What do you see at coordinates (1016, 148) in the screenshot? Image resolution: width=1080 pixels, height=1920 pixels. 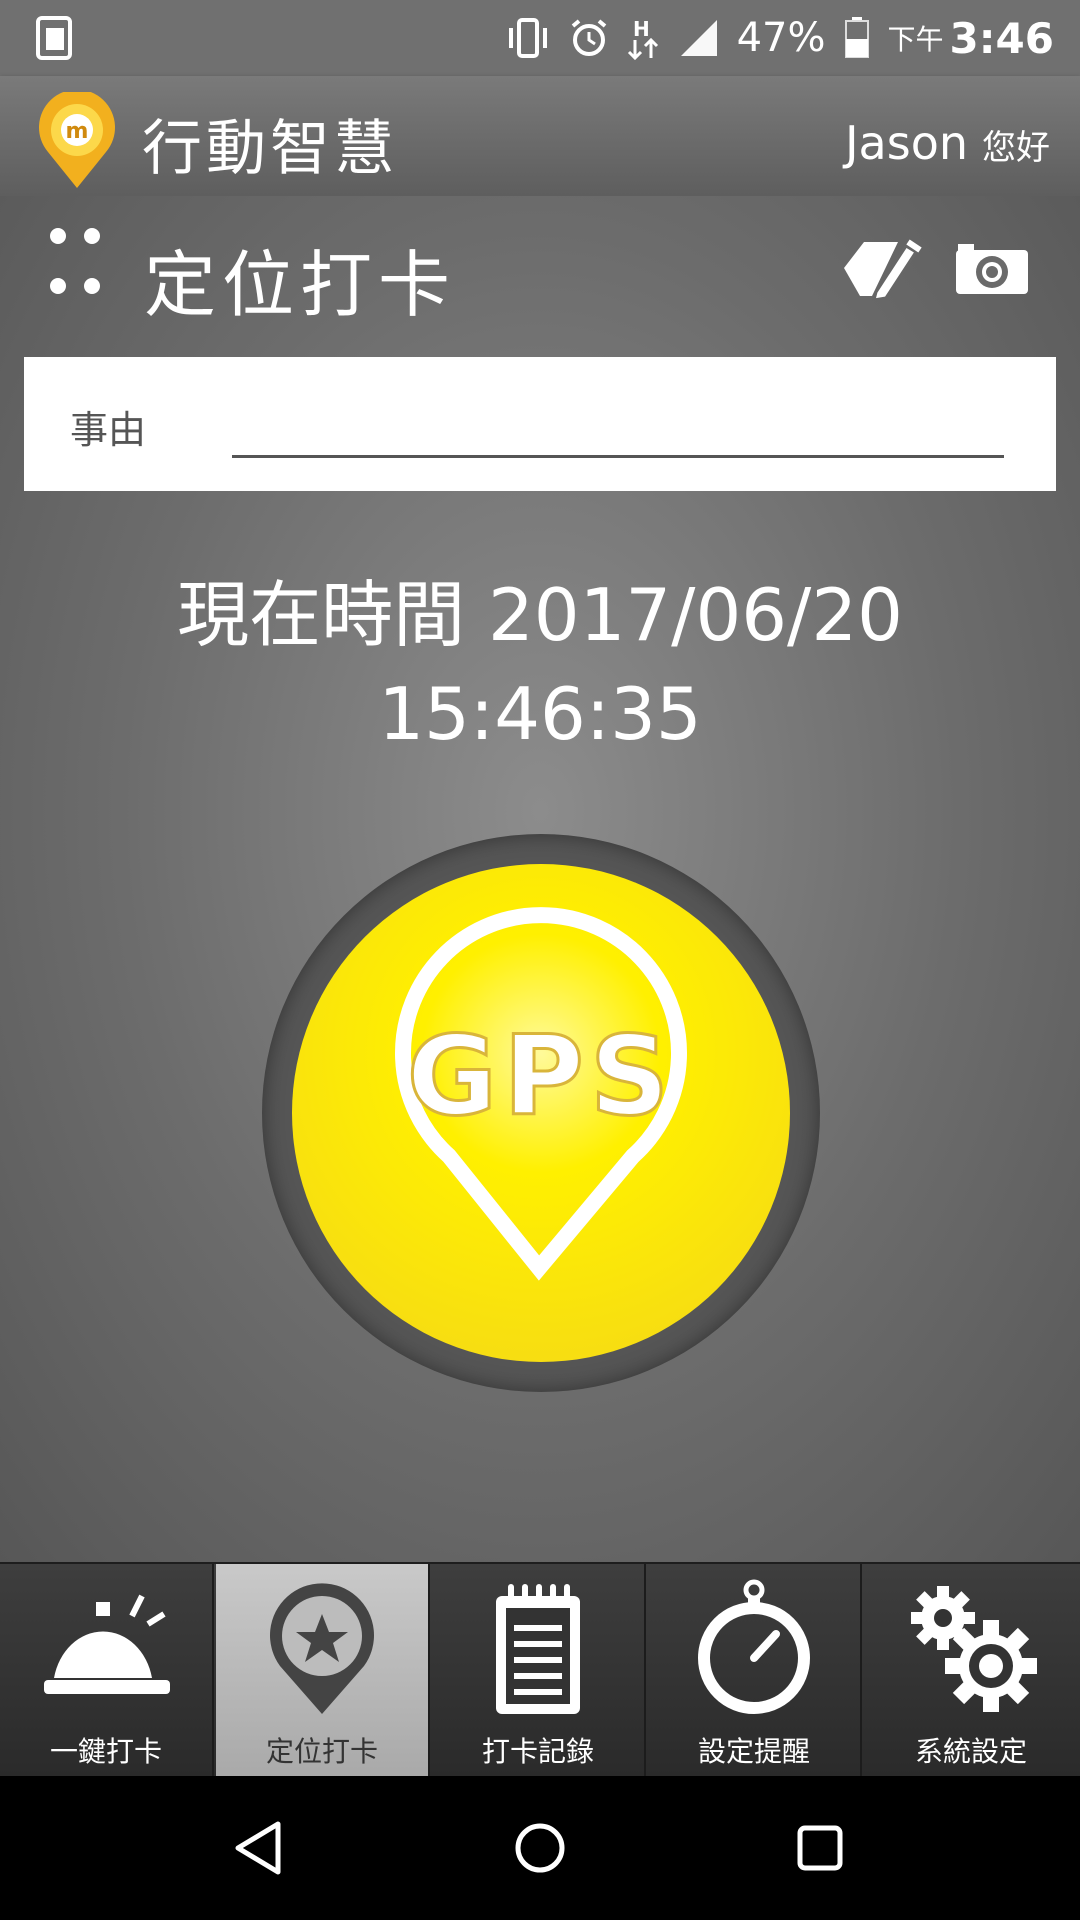 I see `greeting-text: 您好` at bounding box center [1016, 148].